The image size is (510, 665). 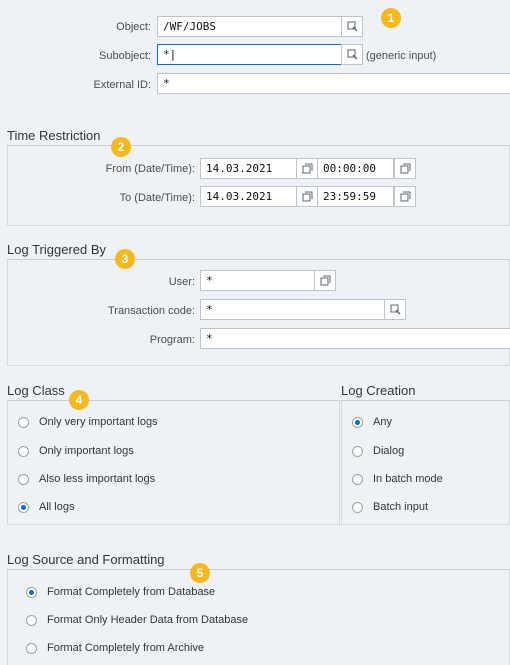 What do you see at coordinates (181, 282) in the screenshot?
I see `user-label: User:` at bounding box center [181, 282].